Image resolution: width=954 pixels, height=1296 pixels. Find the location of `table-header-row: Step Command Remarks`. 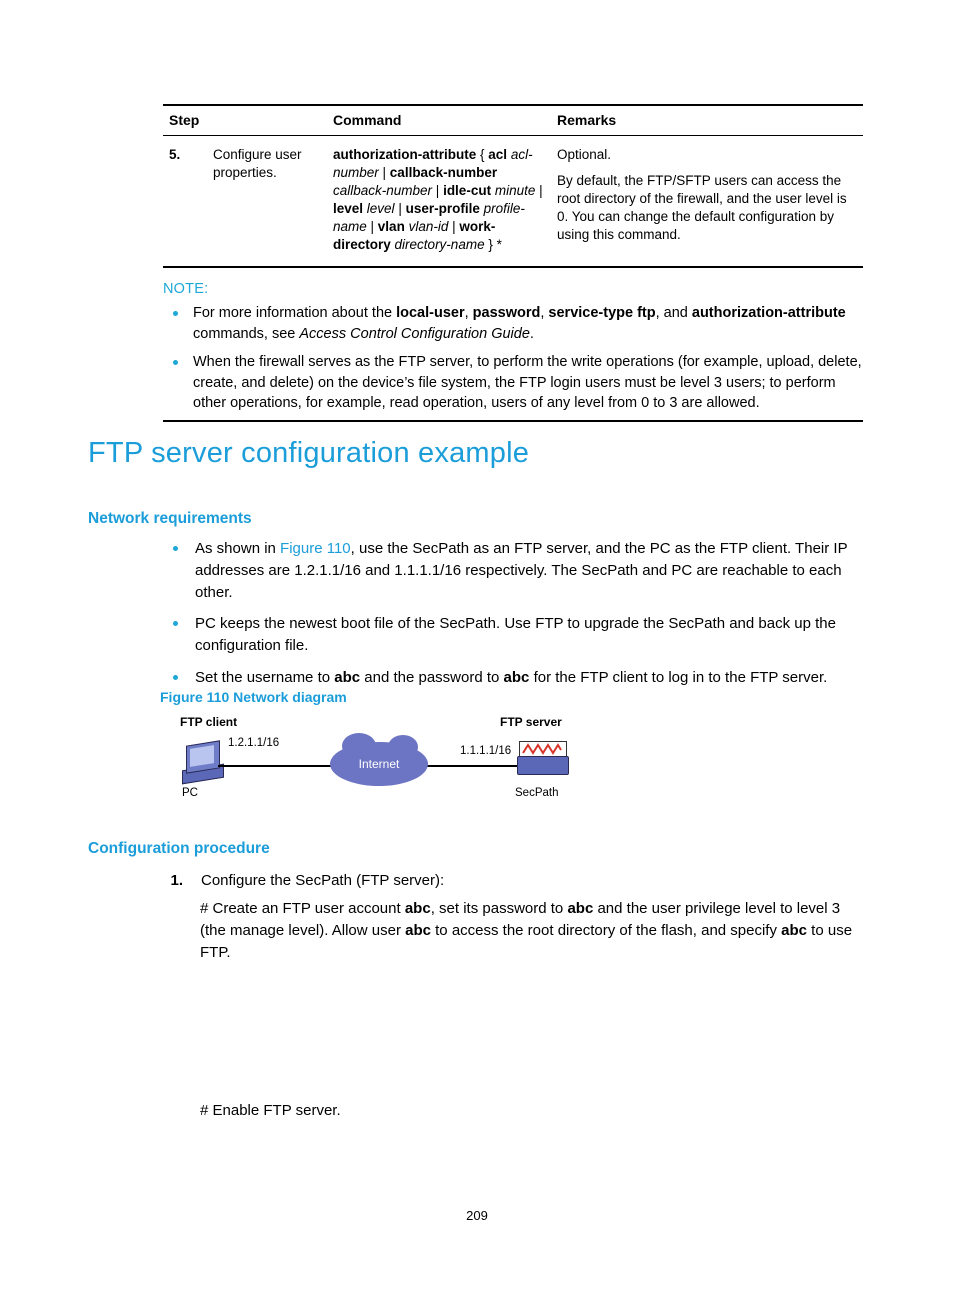

table-header-row: Step Command Remarks is located at coordinates (513, 120).